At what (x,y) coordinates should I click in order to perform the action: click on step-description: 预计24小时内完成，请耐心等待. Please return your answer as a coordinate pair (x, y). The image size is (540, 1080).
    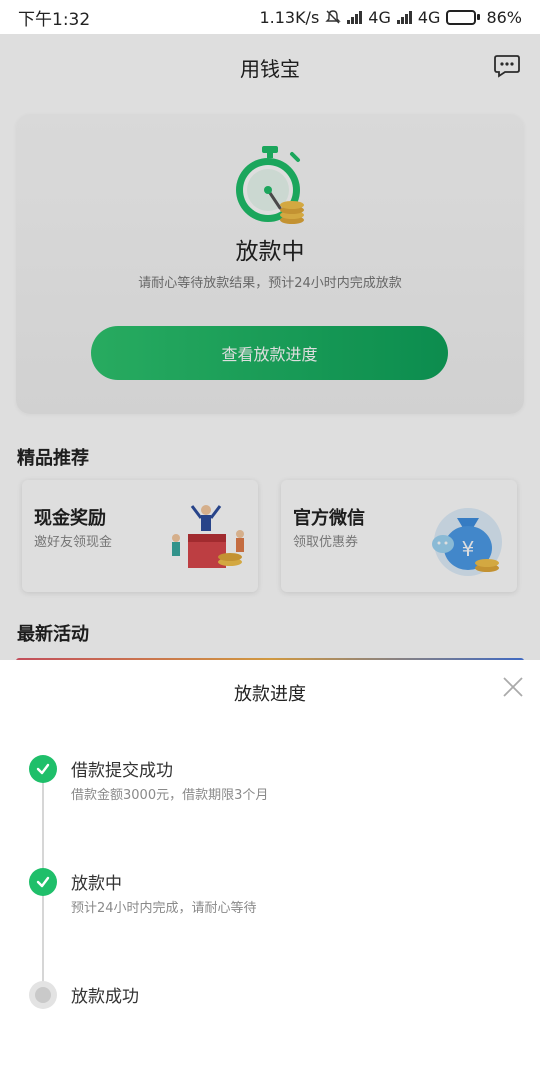
    Looking at the image, I should click on (164, 908).